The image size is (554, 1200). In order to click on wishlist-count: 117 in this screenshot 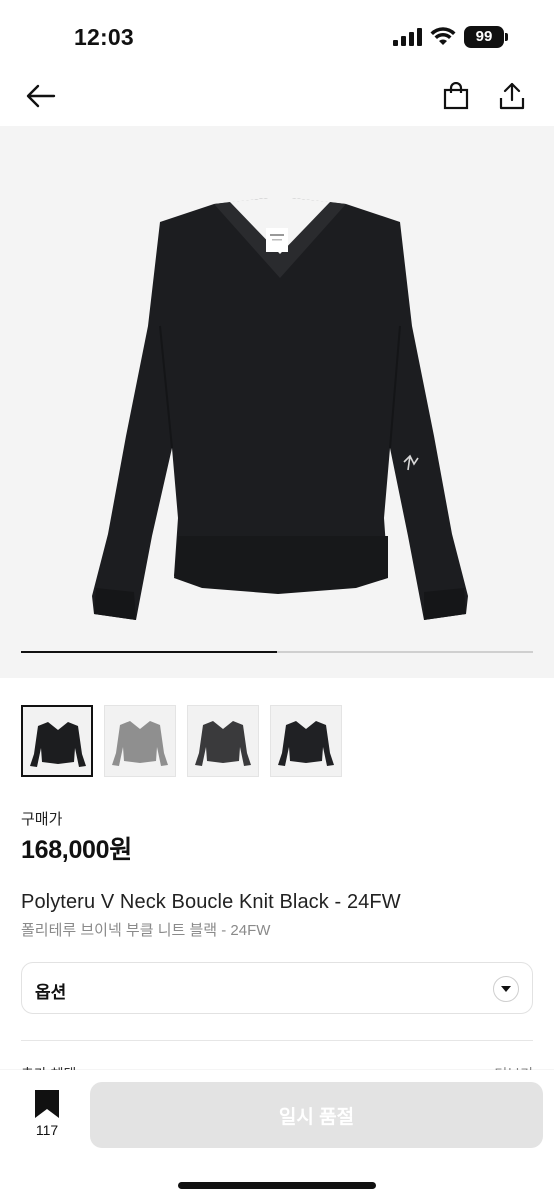, I will do `click(47, 1130)`.